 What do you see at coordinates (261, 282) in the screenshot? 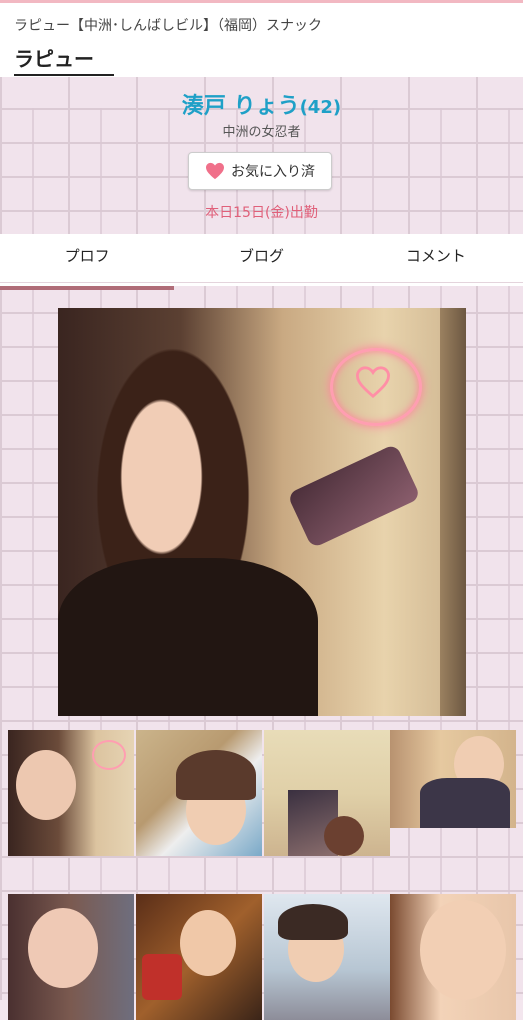
I see `tab-divider` at bounding box center [261, 282].